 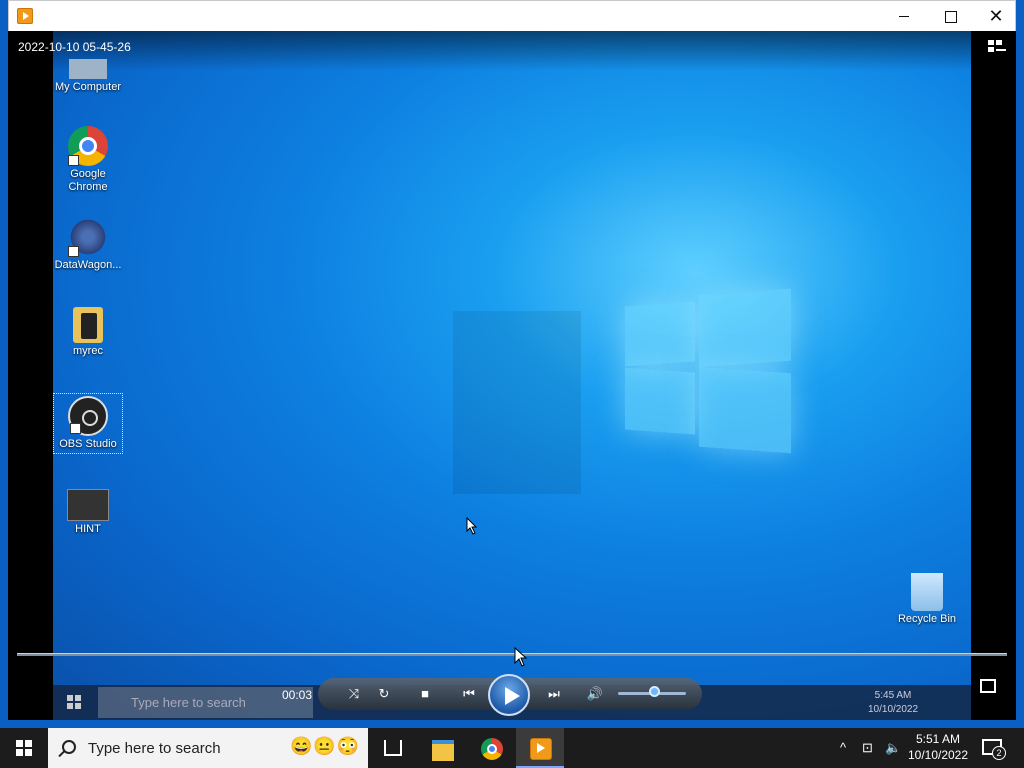 I want to click on seek-bar, so click(x=512, y=654).